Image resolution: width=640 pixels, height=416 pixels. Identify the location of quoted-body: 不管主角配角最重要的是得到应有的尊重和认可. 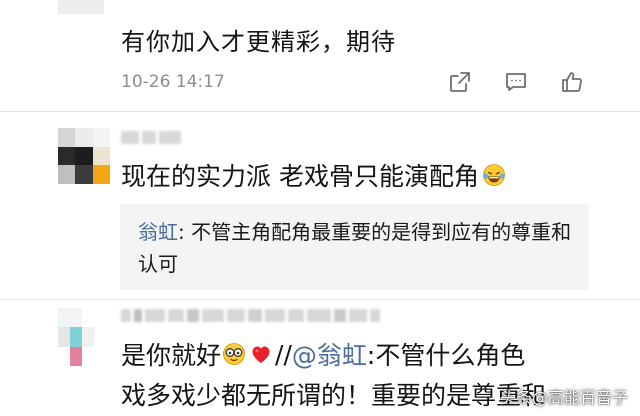
(355, 248).